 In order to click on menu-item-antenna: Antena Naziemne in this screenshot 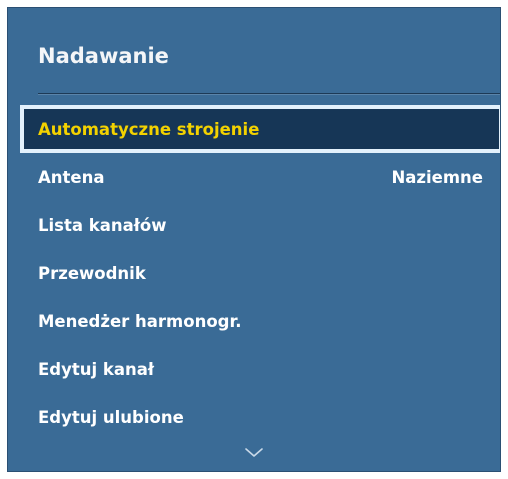, I will do `click(260, 177)`.